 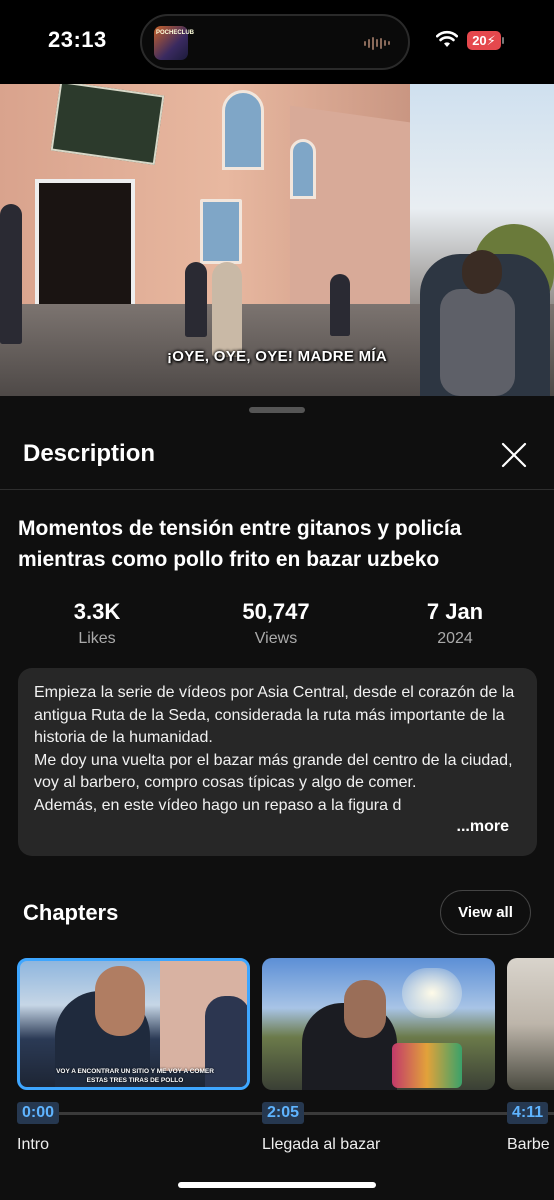 I want to click on video-frame-head, so click(x=482, y=272).